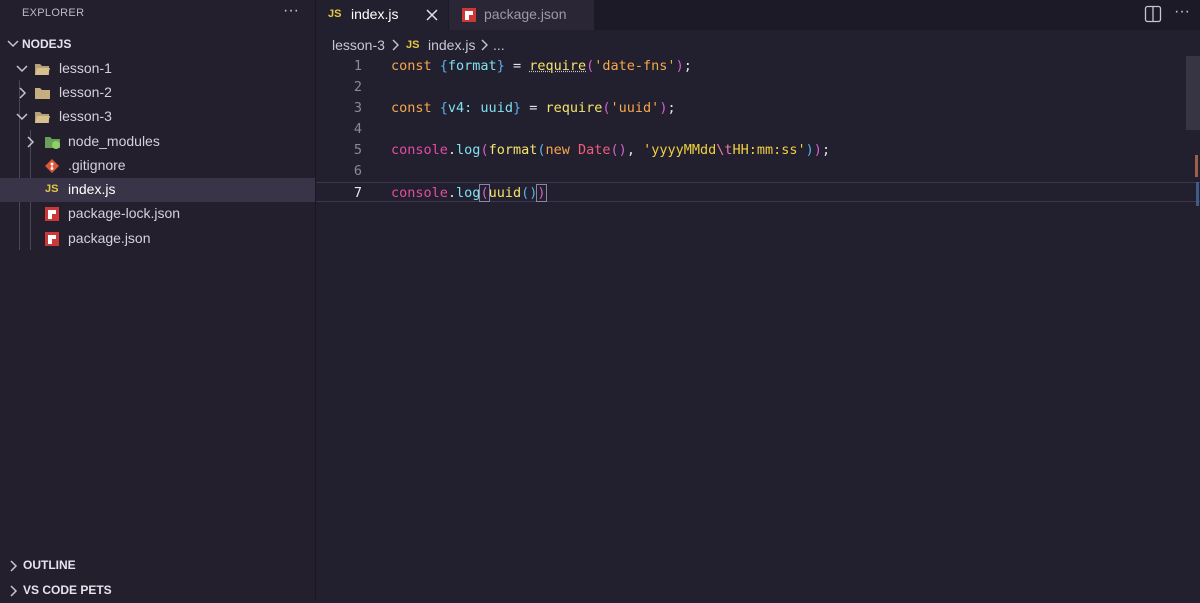 Image resolution: width=1200 pixels, height=603 pixels. I want to click on tab-label: package.json, so click(525, 14).